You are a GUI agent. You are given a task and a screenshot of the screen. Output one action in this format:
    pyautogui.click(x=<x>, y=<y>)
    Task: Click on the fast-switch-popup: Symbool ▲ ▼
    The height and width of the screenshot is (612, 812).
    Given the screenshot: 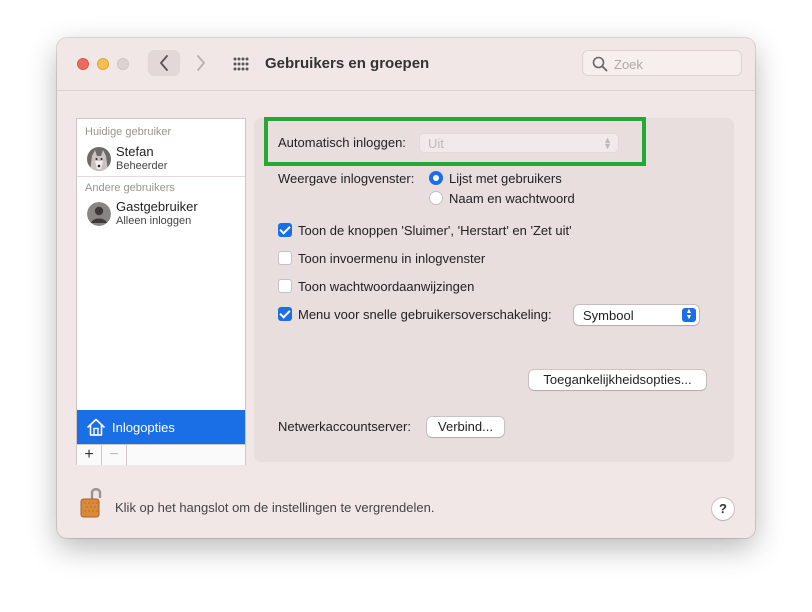 What is the action you would take?
    pyautogui.click(x=636, y=315)
    